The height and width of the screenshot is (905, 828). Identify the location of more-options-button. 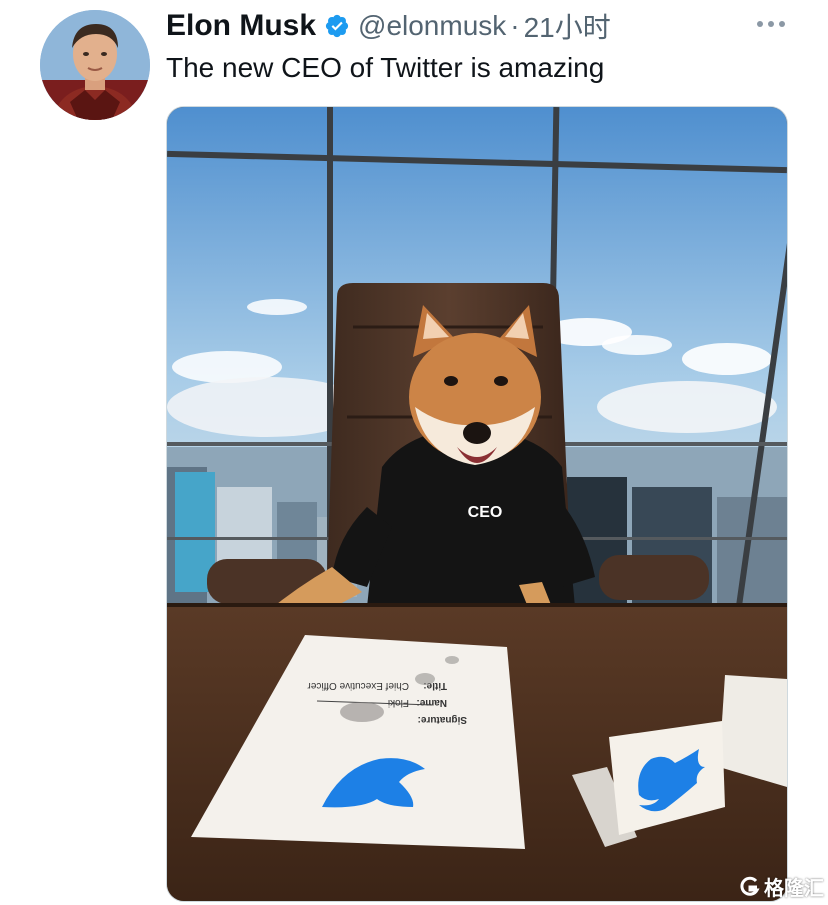
(771, 24).